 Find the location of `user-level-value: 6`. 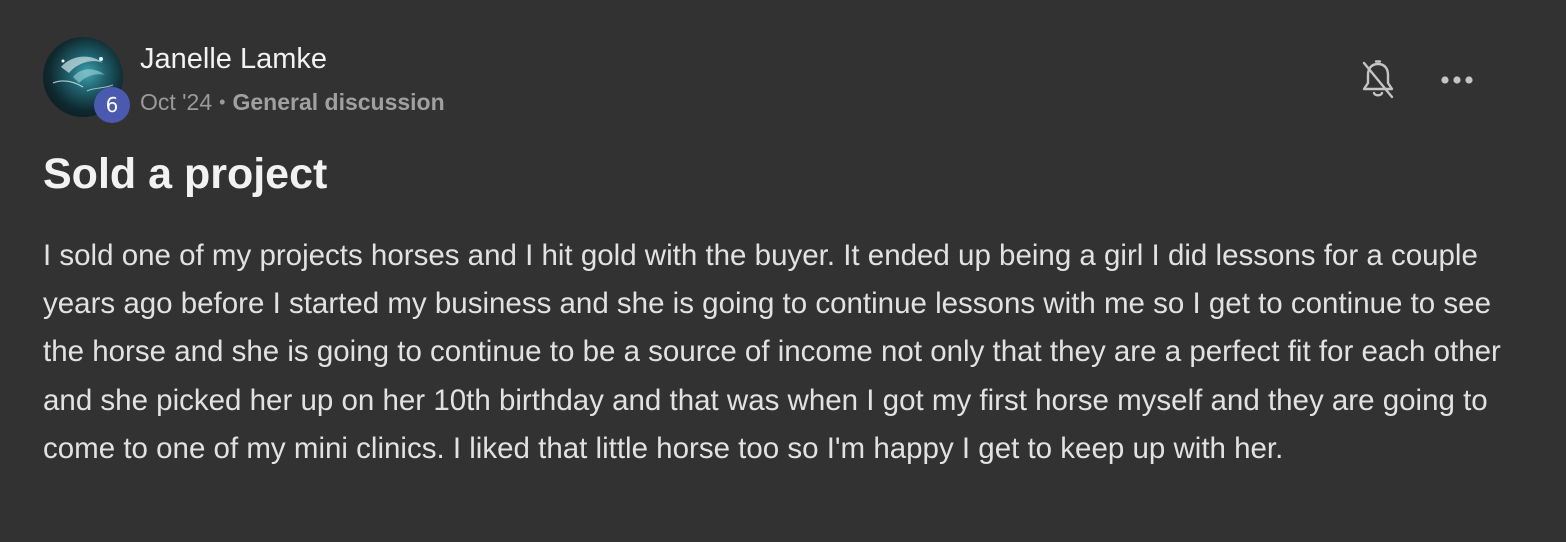

user-level-value: 6 is located at coordinates (112, 105).